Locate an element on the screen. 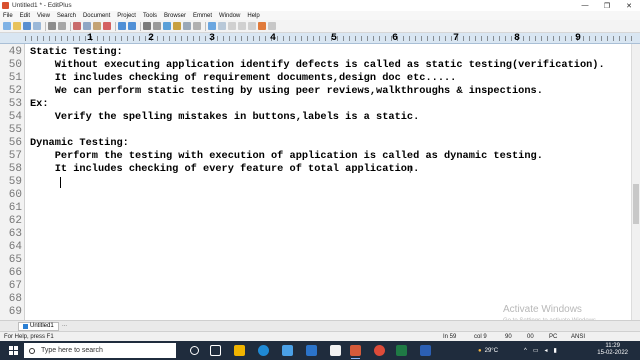 The width and height of the screenshot is (640, 360). replace-icon is located at coordinates (157, 26).